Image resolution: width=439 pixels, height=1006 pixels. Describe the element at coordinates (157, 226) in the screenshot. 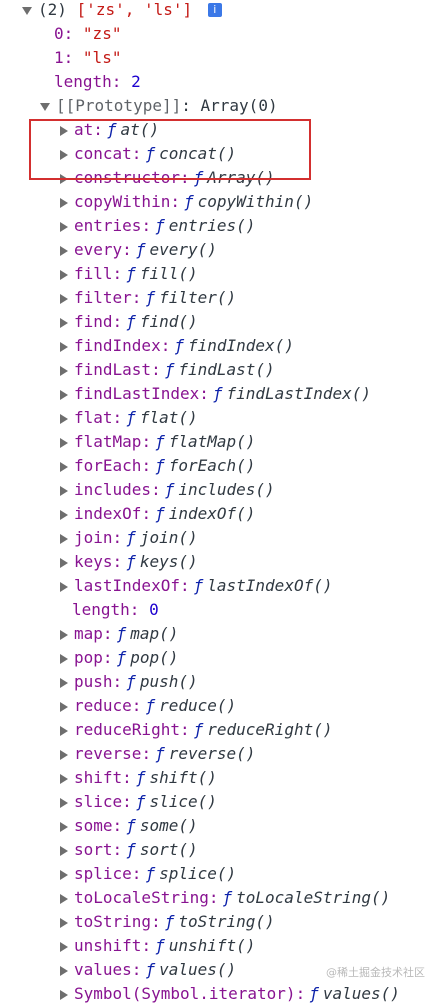

I see `method-row: entries: ƒ entries()` at that location.